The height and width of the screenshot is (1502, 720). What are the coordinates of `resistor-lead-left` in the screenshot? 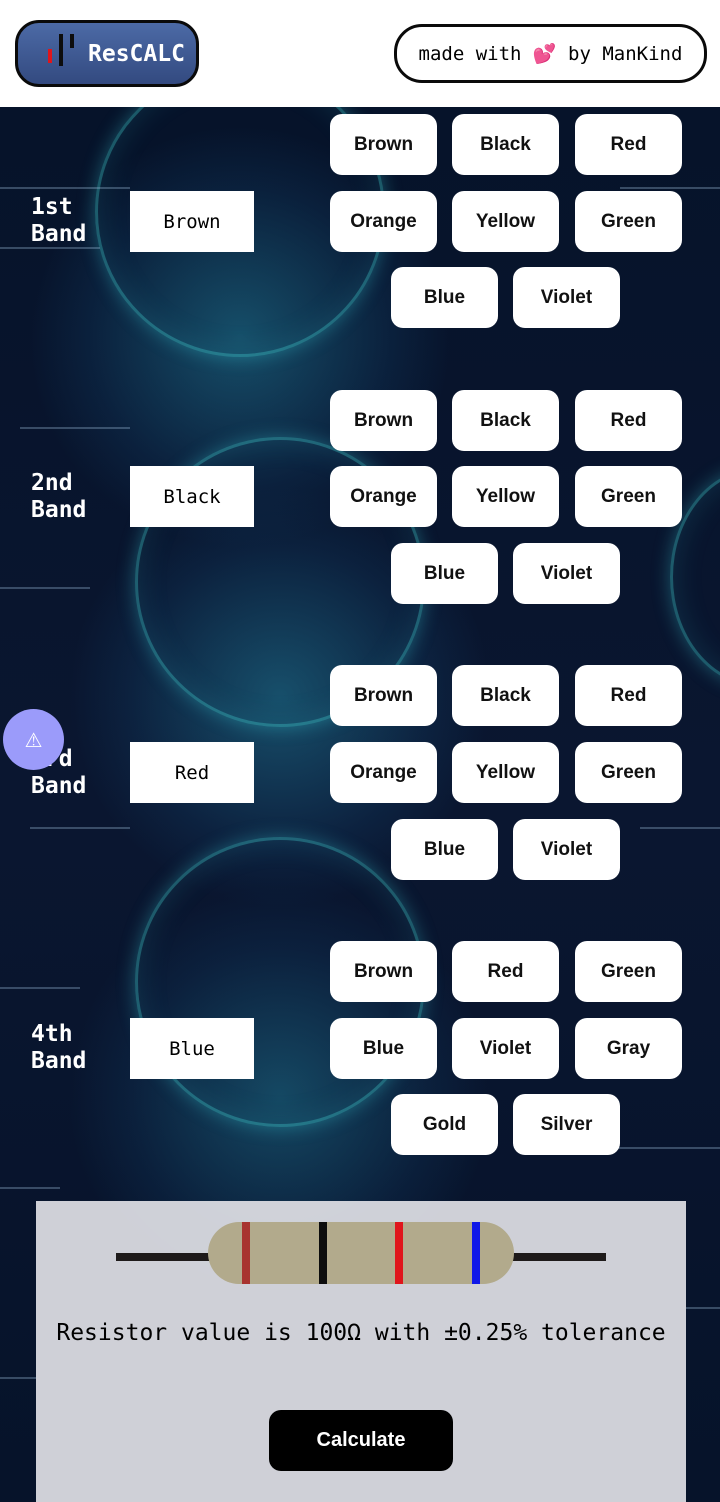 It's located at (163, 1257).